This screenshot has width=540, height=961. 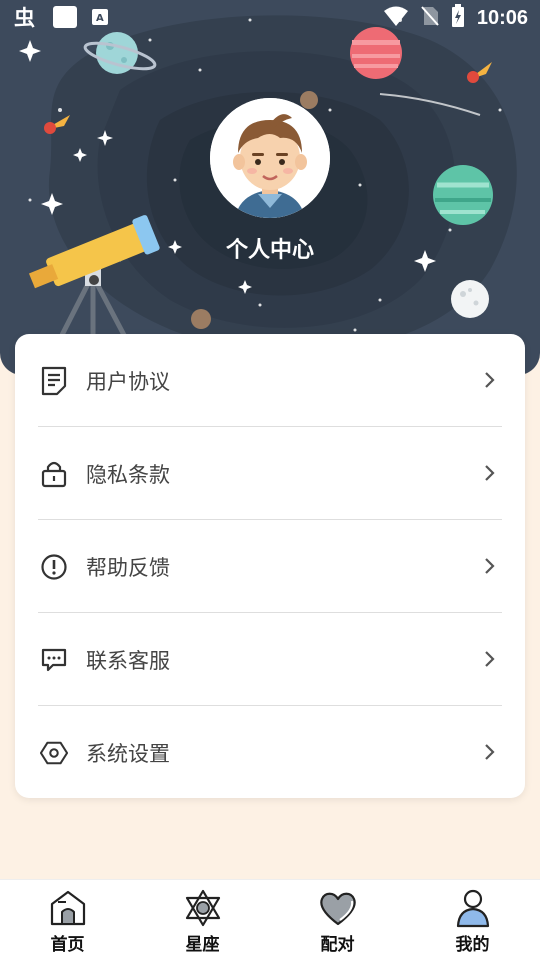 What do you see at coordinates (269, 250) in the screenshot?
I see `page-title: 个人中心` at bounding box center [269, 250].